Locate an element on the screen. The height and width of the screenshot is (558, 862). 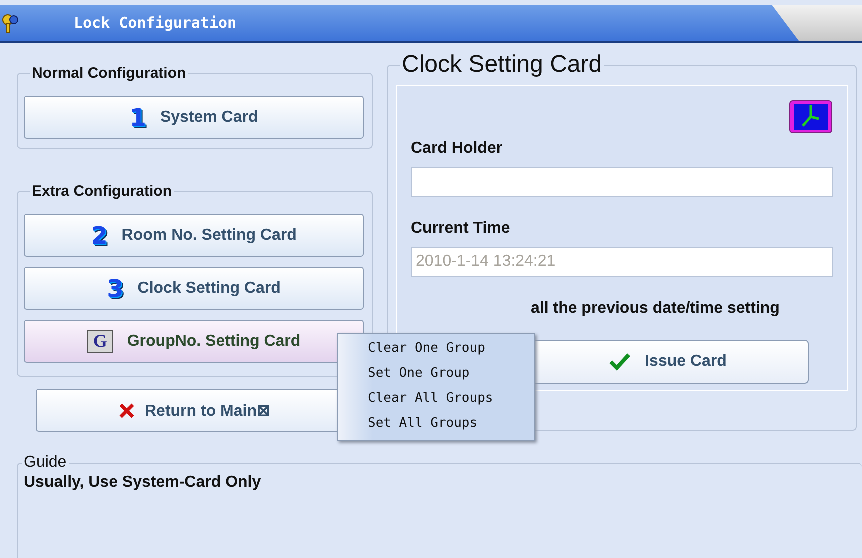
card-holder-field is located at coordinates (622, 182).